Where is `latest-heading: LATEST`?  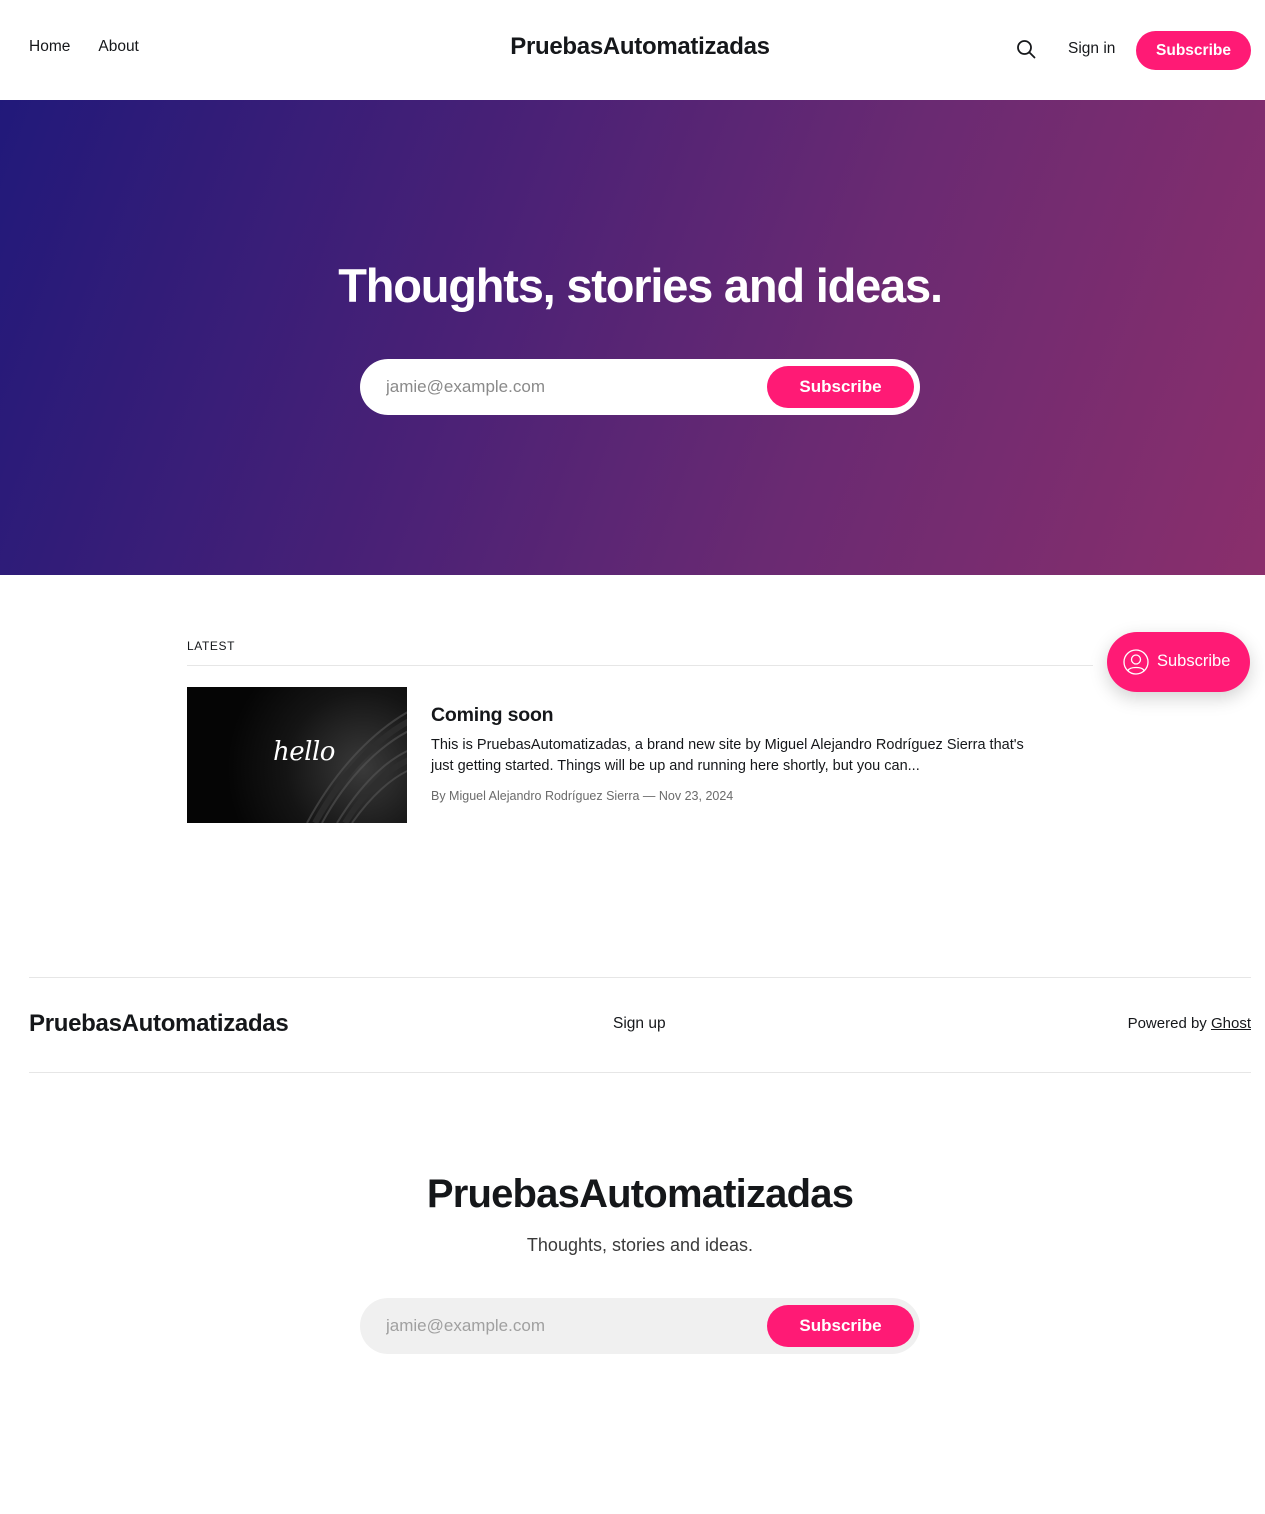 latest-heading: LATEST is located at coordinates (211, 646).